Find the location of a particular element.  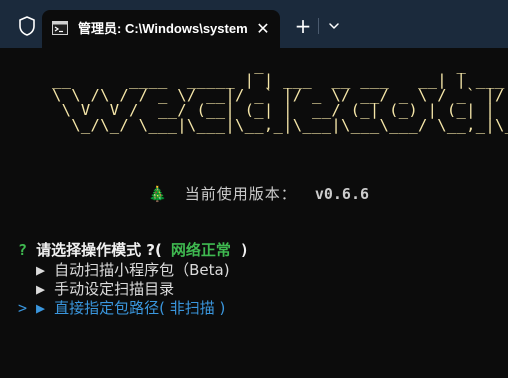

tab-divider is located at coordinates (318, 26).